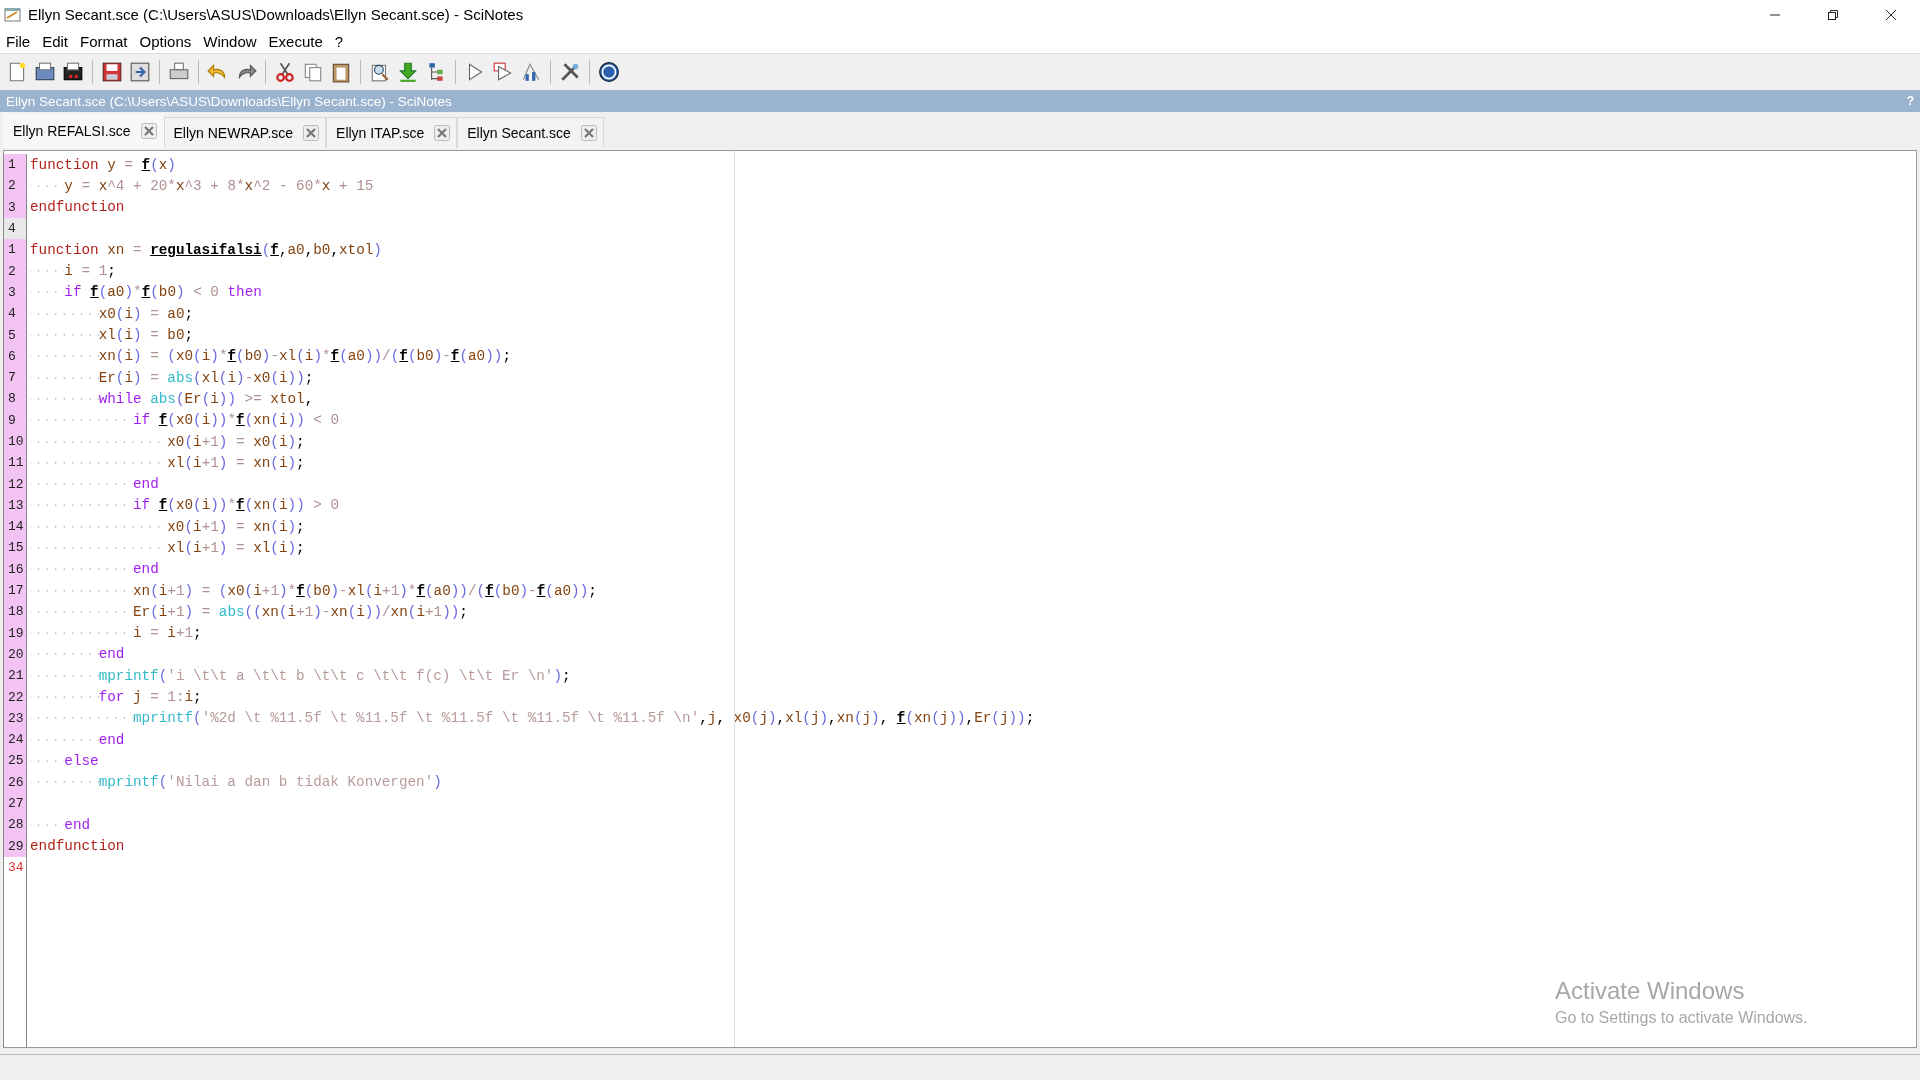 Image resolution: width=1920 pixels, height=1080 pixels. I want to click on line-number: 9, so click(15, 420).